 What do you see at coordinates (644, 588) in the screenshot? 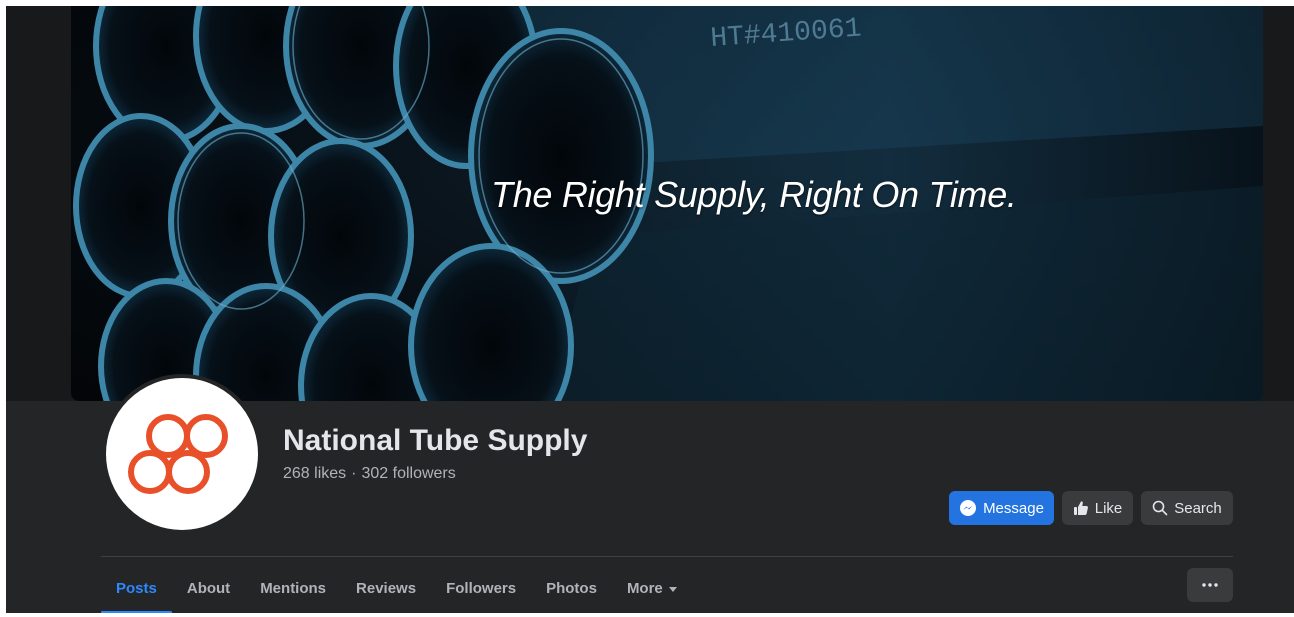
I see `tab-label: More` at bounding box center [644, 588].